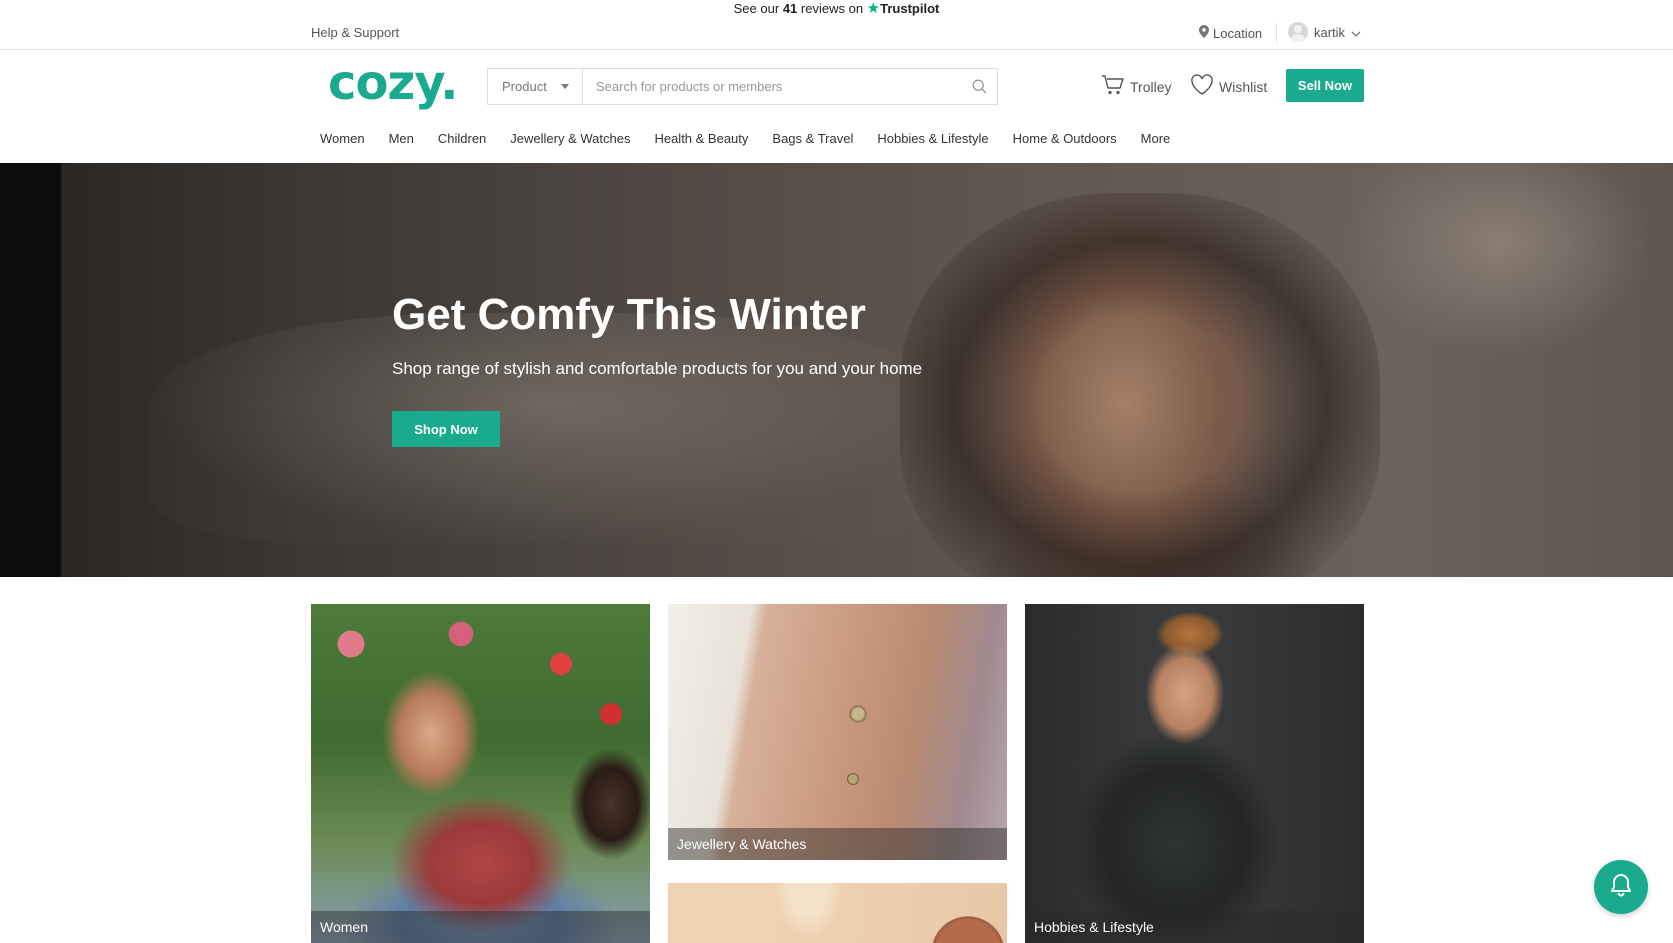 The image size is (1673, 943). I want to click on avatar, so click(1298, 32).